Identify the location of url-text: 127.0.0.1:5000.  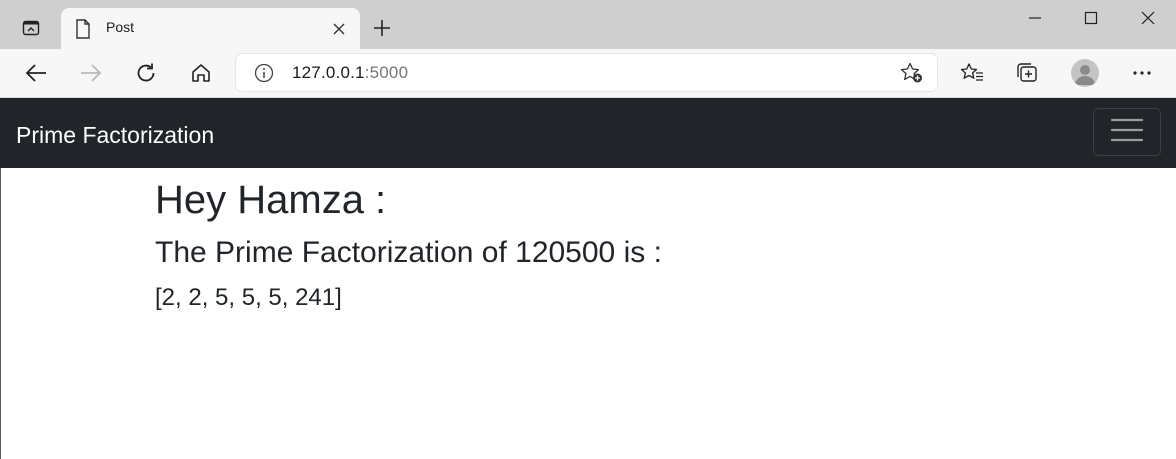
(350, 73).